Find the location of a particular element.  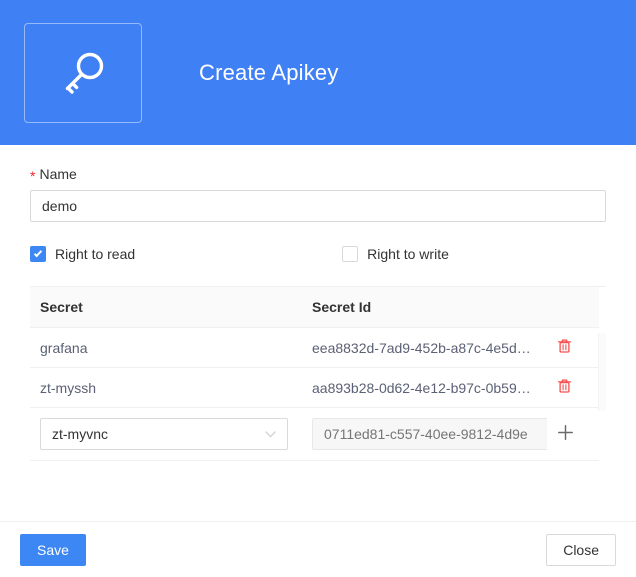

key-icon is located at coordinates (83, 73).